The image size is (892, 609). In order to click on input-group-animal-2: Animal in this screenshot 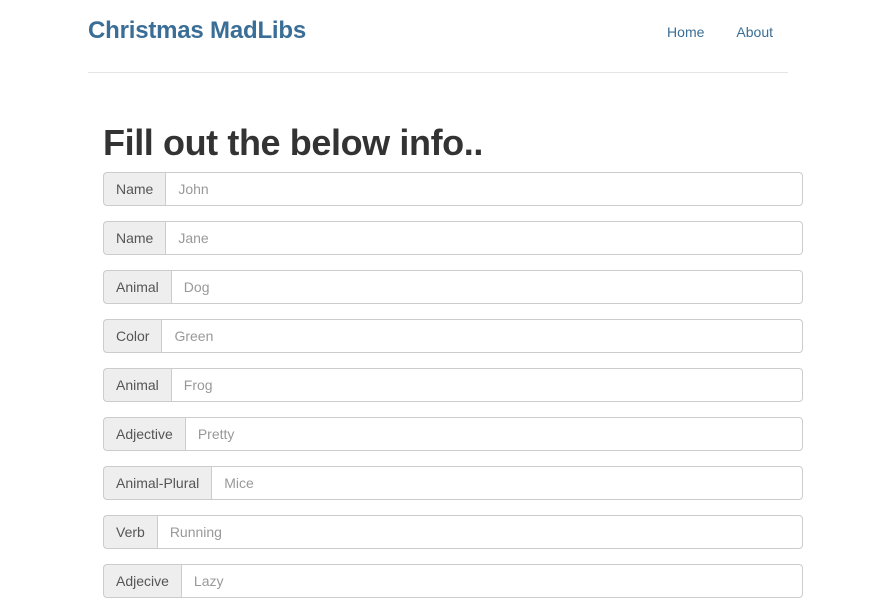, I will do `click(453, 385)`.